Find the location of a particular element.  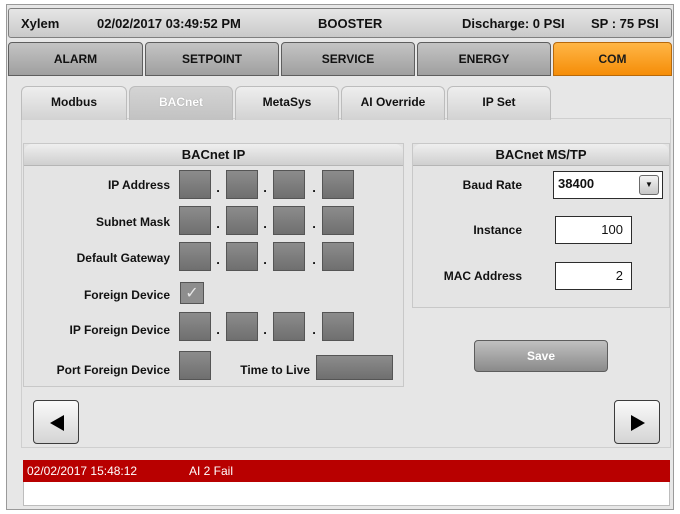

setpoint-label: SP : 75 PSI is located at coordinates (625, 23).